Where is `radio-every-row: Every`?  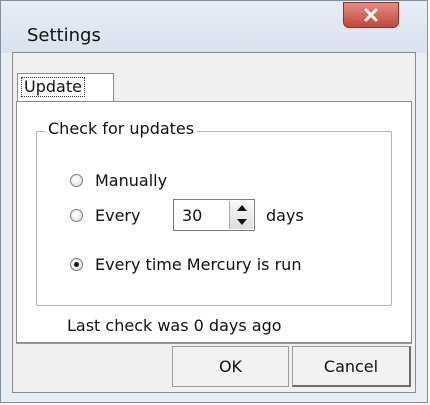
radio-every-row: Every is located at coordinates (105, 215).